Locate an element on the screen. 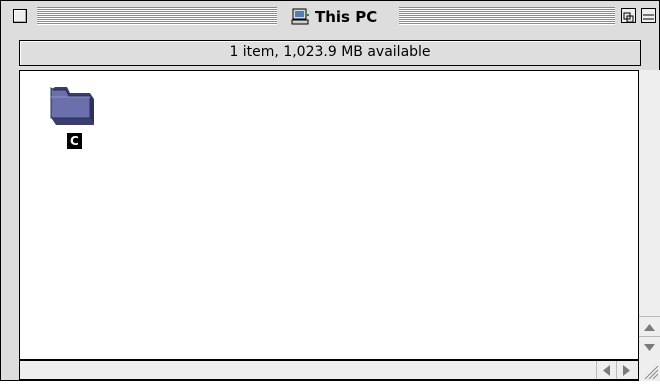 This screenshot has height=387, width=660. scroll-right-button is located at coordinates (626, 370).